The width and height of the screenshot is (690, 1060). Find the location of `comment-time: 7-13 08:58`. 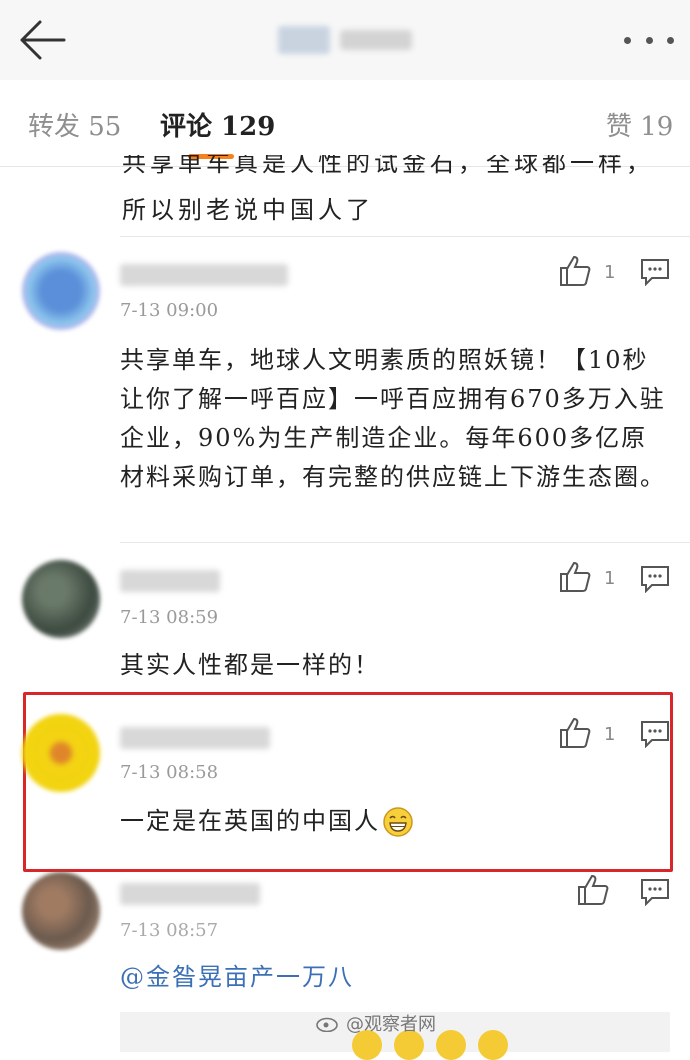

comment-time: 7-13 08:58 is located at coordinates (169, 772).